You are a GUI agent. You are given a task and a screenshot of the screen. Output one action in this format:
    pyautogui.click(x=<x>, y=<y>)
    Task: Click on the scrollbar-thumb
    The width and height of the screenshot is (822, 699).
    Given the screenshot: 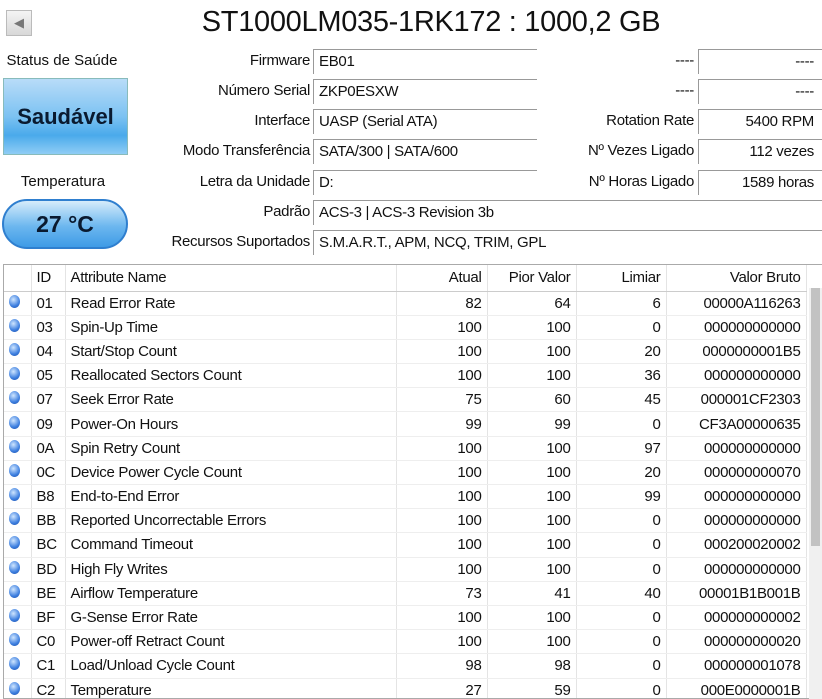 What is the action you would take?
    pyautogui.click(x=815, y=417)
    